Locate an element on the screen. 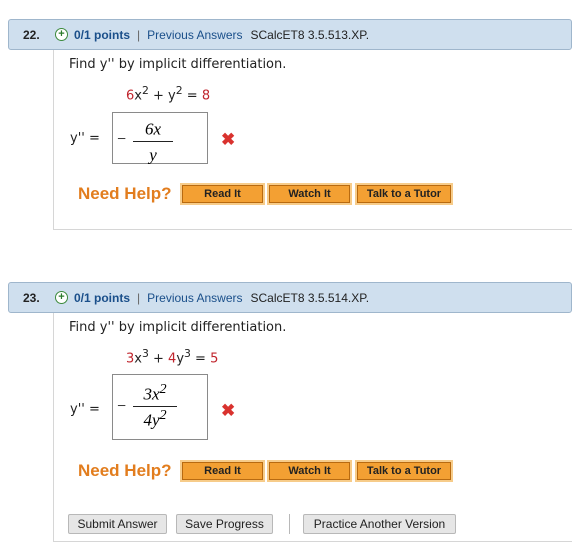 The image size is (572, 559). constant: 5 is located at coordinates (214, 359).